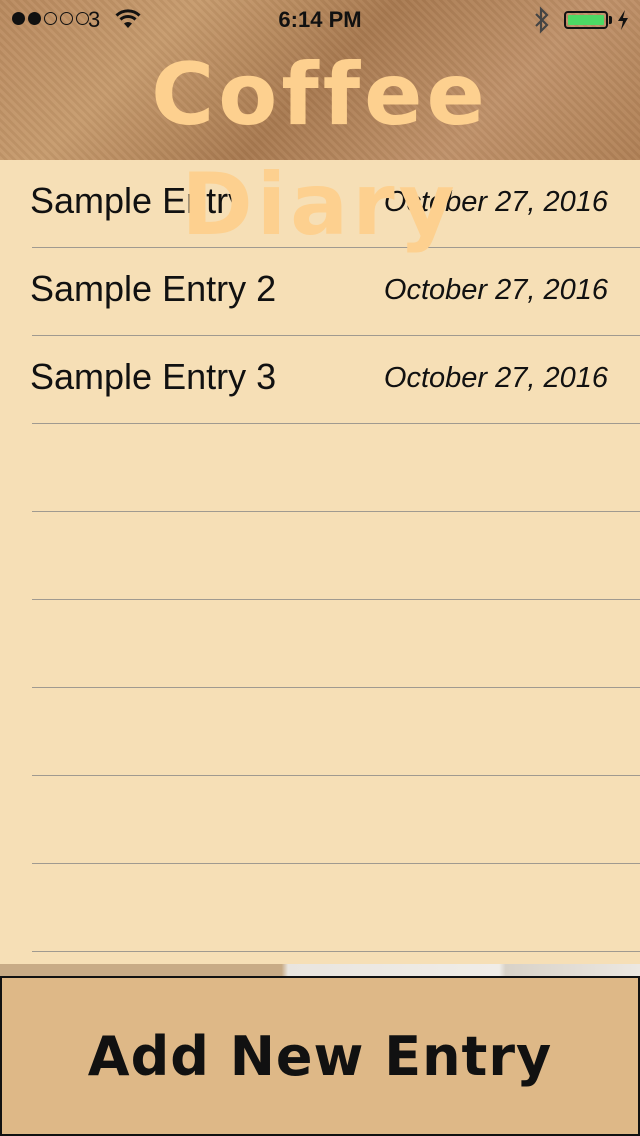  I want to click on battery-cap, so click(610, 20).